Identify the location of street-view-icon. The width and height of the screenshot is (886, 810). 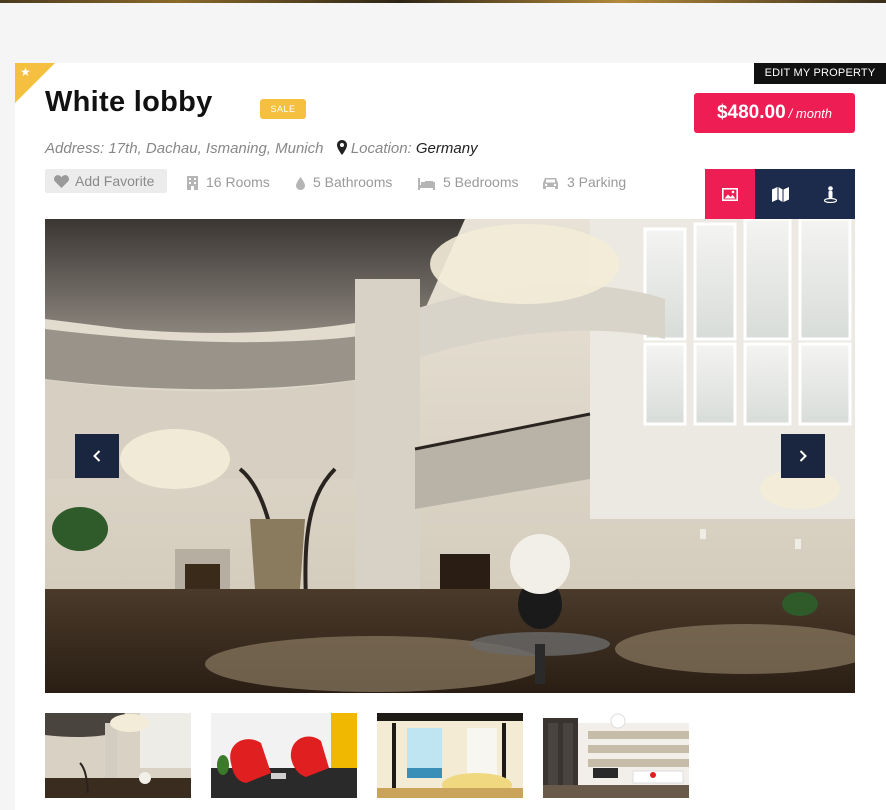
(830, 194).